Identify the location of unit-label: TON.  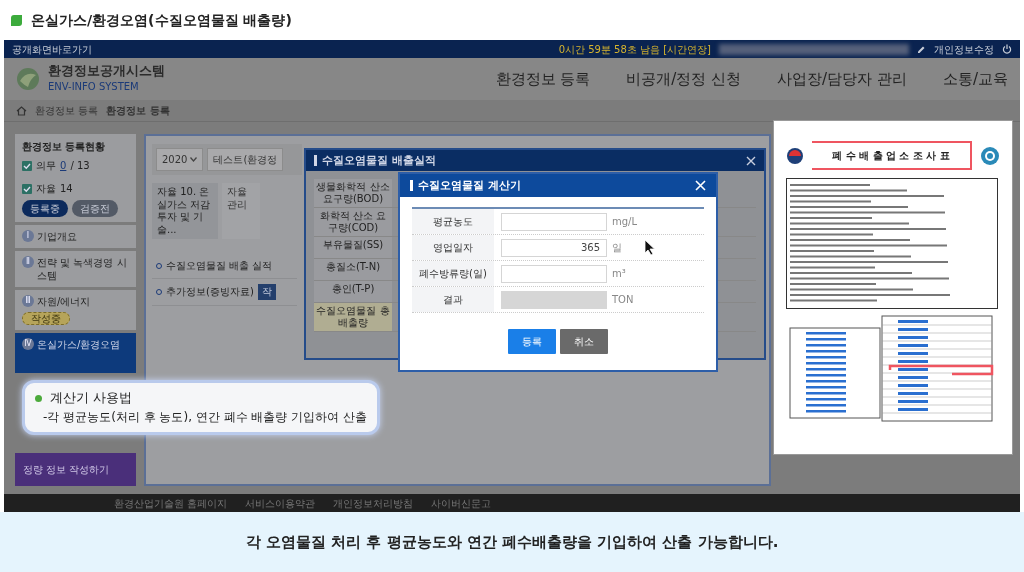
(623, 300).